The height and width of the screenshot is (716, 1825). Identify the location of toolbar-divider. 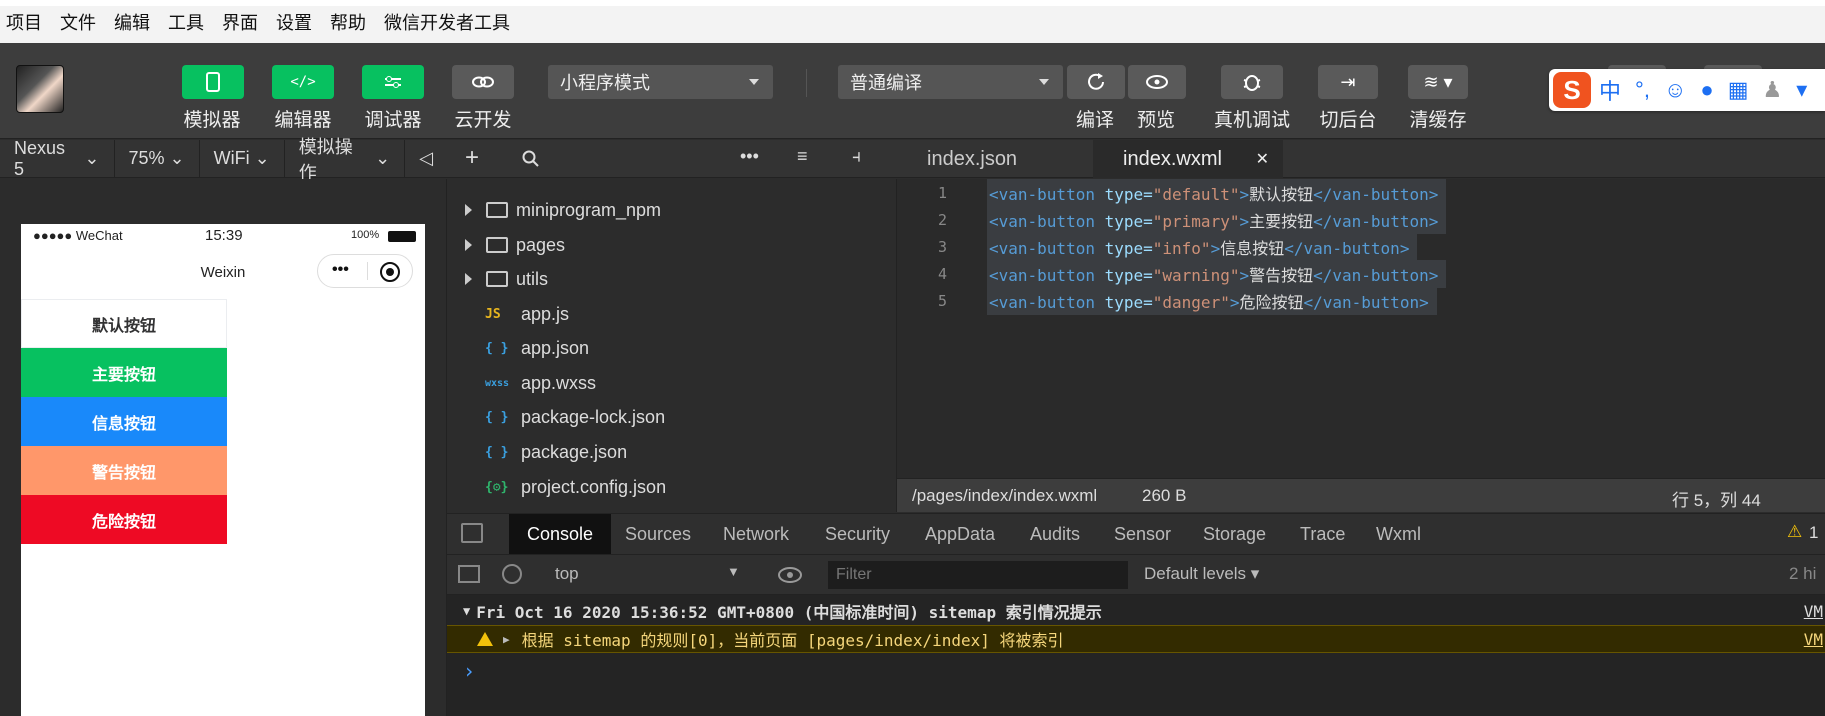
(806, 83).